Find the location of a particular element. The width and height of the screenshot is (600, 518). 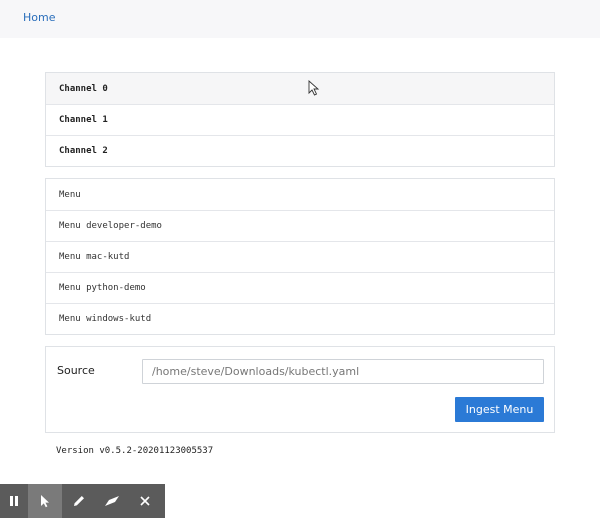

top-nav-bar: Home is located at coordinates (300, 19).